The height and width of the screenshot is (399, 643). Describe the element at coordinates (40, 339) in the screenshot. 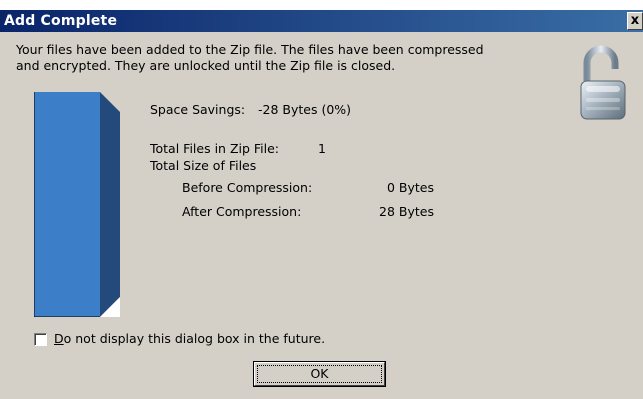

I see `do-not-display-checkbox` at that location.